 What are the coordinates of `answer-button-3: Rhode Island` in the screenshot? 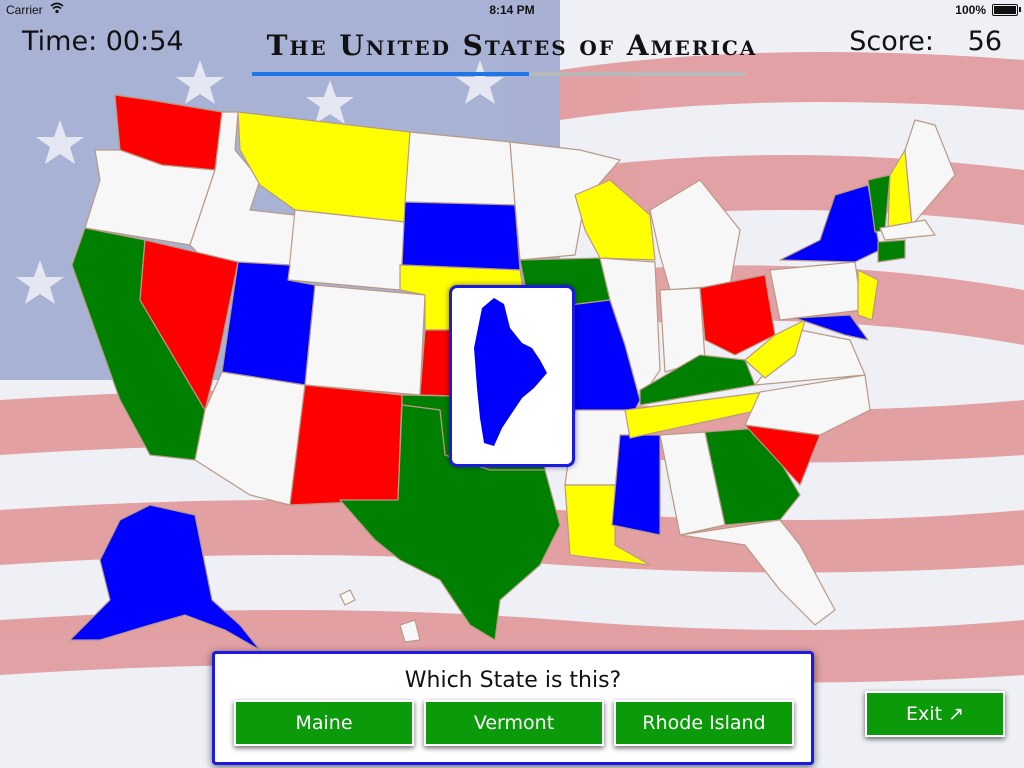 It's located at (704, 723).